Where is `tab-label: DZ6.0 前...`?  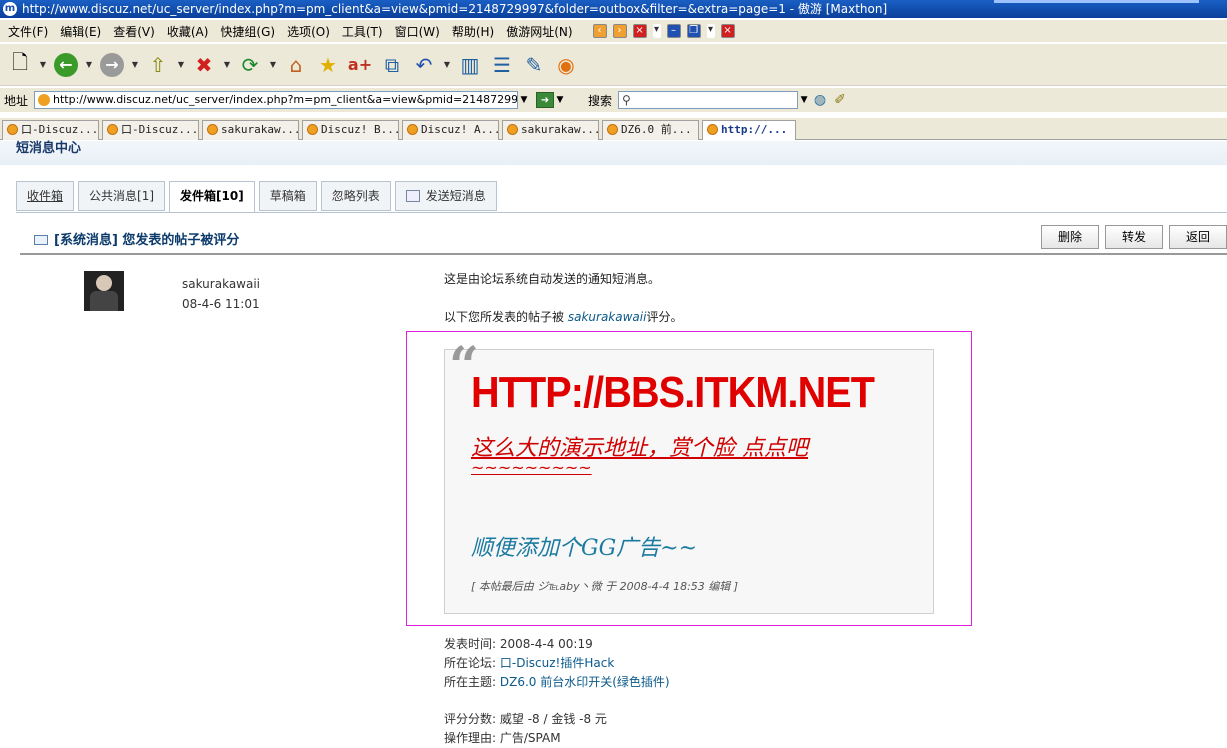 tab-label: DZ6.0 前... is located at coordinates (656, 129).